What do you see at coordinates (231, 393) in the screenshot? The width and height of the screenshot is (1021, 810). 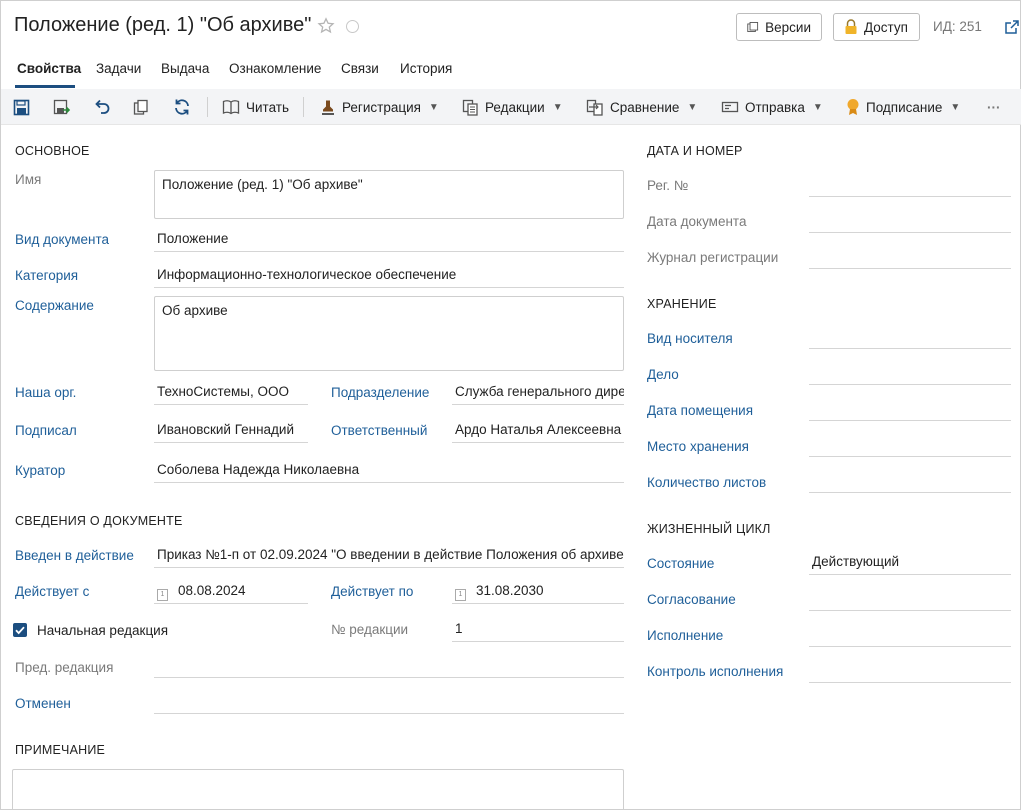 I see `our-org-field: ТехноСистемы, ООО` at bounding box center [231, 393].